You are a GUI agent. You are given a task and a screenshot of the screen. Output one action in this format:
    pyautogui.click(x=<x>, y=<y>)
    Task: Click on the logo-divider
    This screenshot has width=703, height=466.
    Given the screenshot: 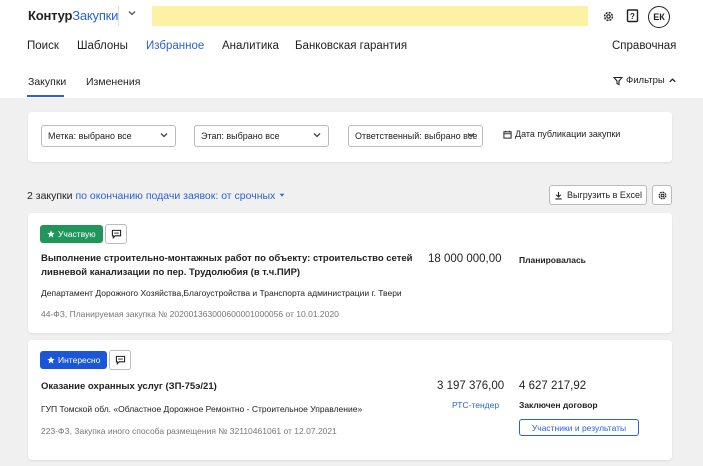 What is the action you would take?
    pyautogui.click(x=118, y=16)
    